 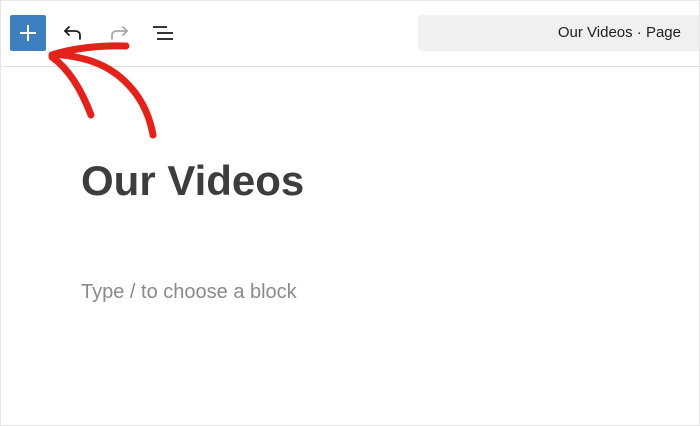 I want to click on redo-icon, so click(x=119, y=33).